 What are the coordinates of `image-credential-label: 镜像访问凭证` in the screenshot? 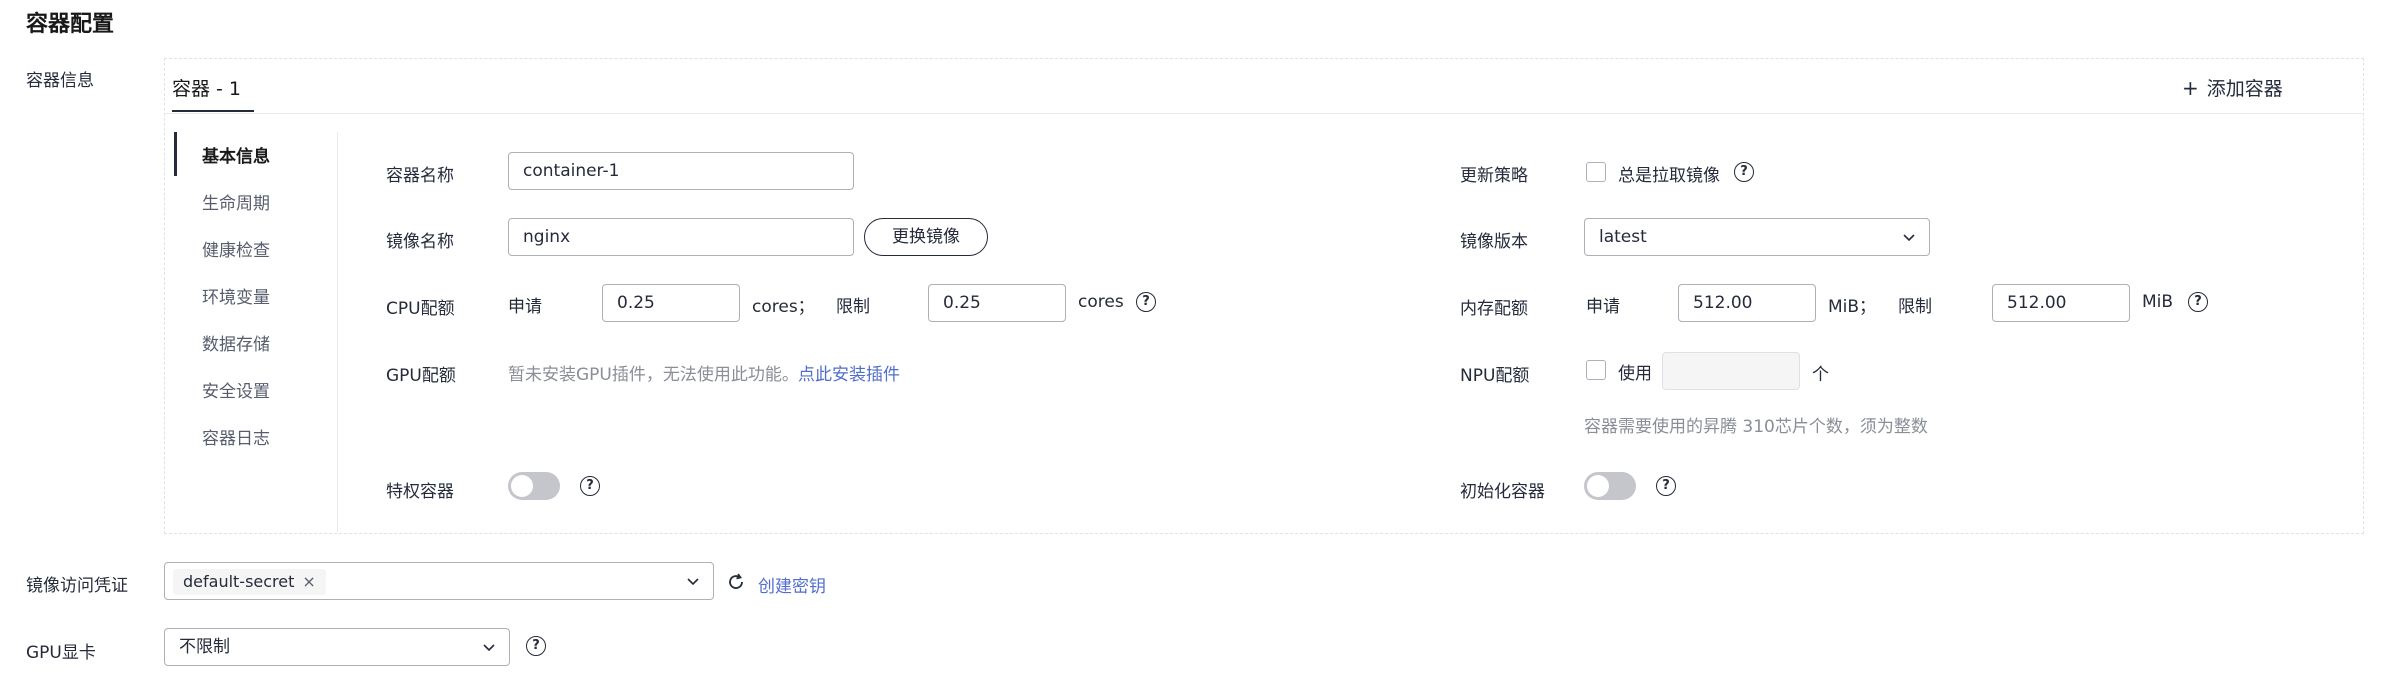 It's located at (77, 586).